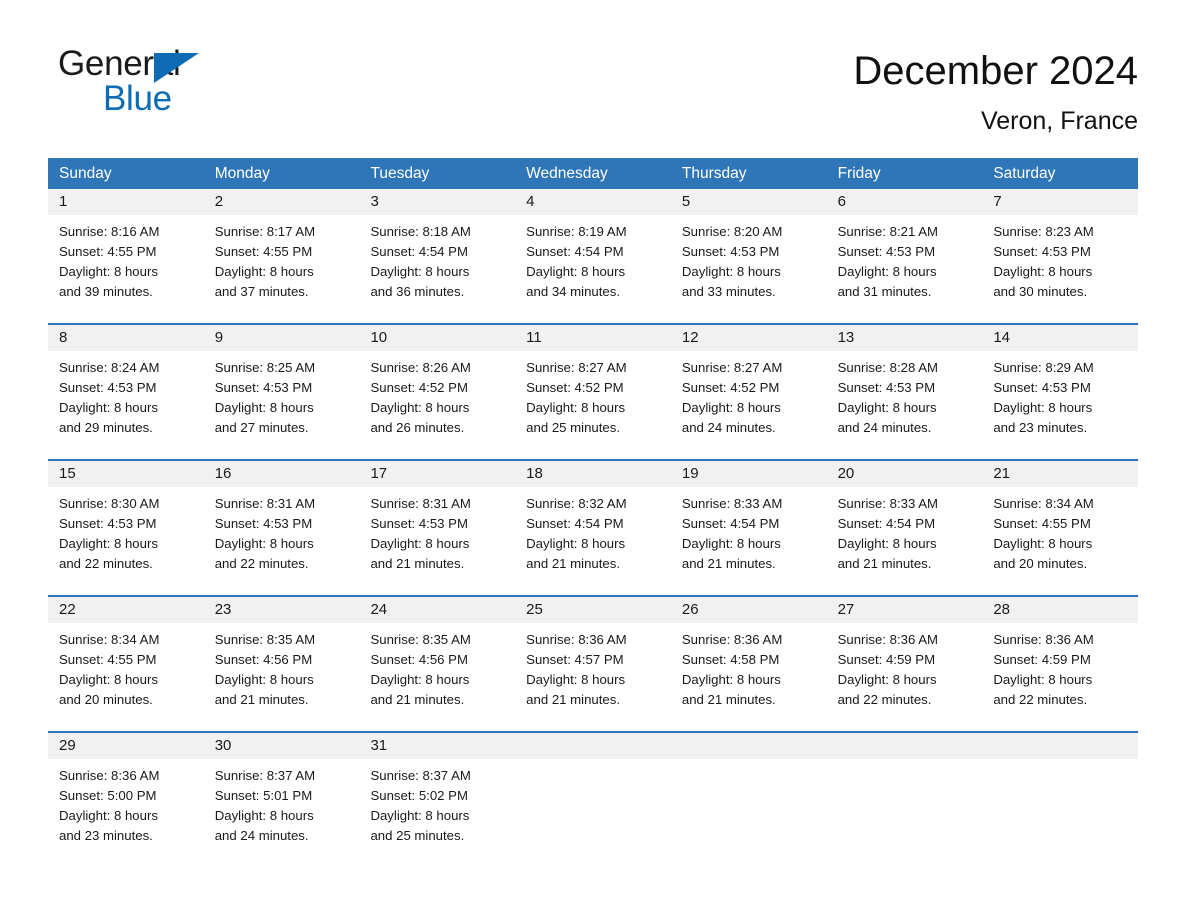  Describe the element at coordinates (732, 367) in the screenshot. I see `sunrise-text: Sunrise: 8:27 AM` at that location.